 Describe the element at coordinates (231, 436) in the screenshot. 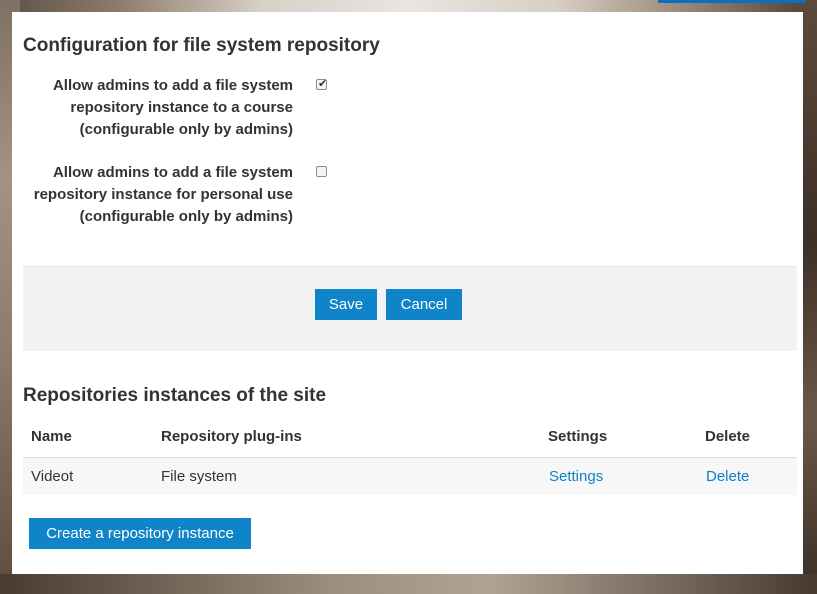

I see `column-header-plugin: Repository plug-ins` at that location.